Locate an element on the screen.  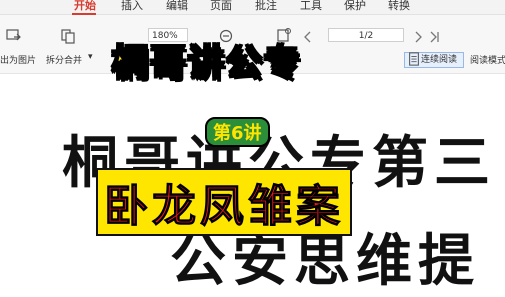
menu-tab-start: 开始 is located at coordinates (85, 6).